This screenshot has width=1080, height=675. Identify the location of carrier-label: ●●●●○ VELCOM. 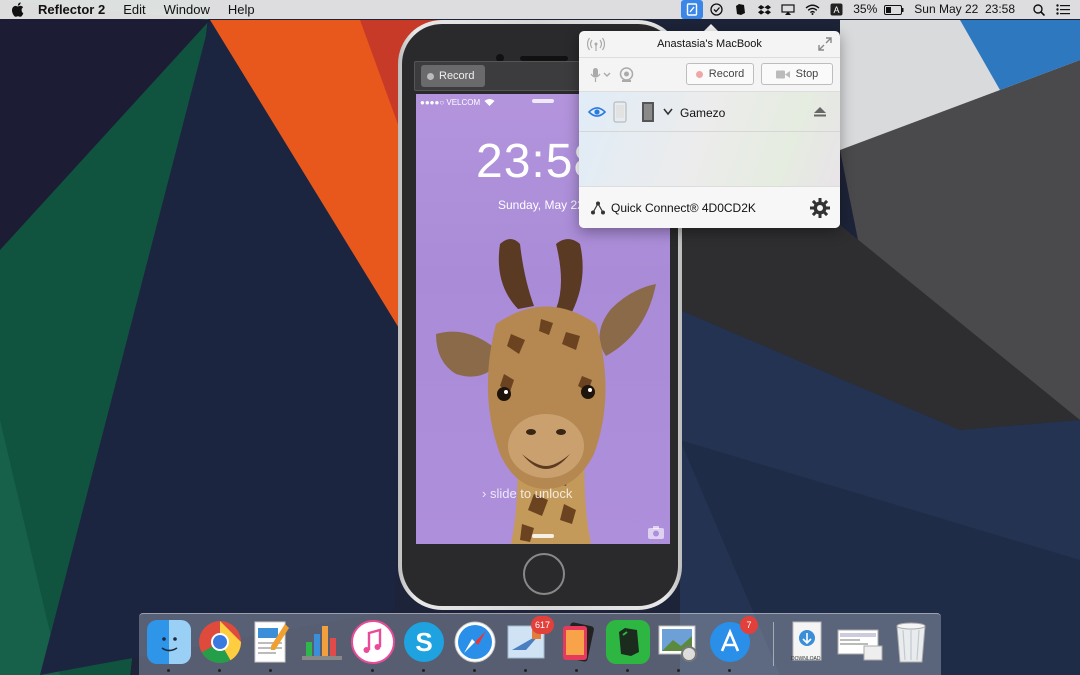
(450, 102).